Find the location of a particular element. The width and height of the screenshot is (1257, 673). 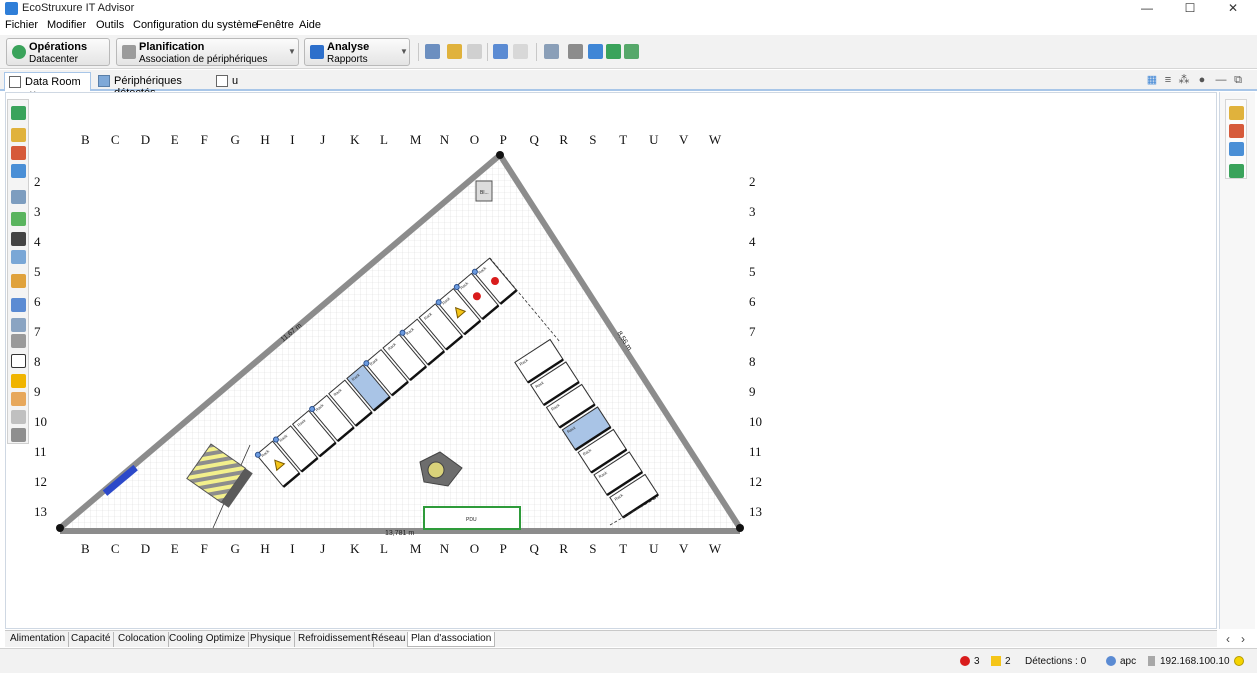

pdu-label: PDU is located at coordinates (471, 520).